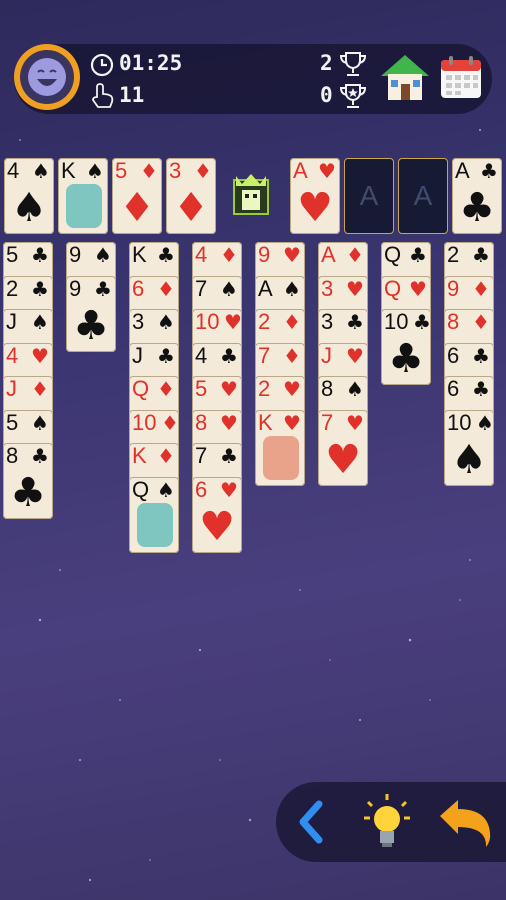  I want to click on tableau-card: 8 ♣ ♣, so click(28, 481).